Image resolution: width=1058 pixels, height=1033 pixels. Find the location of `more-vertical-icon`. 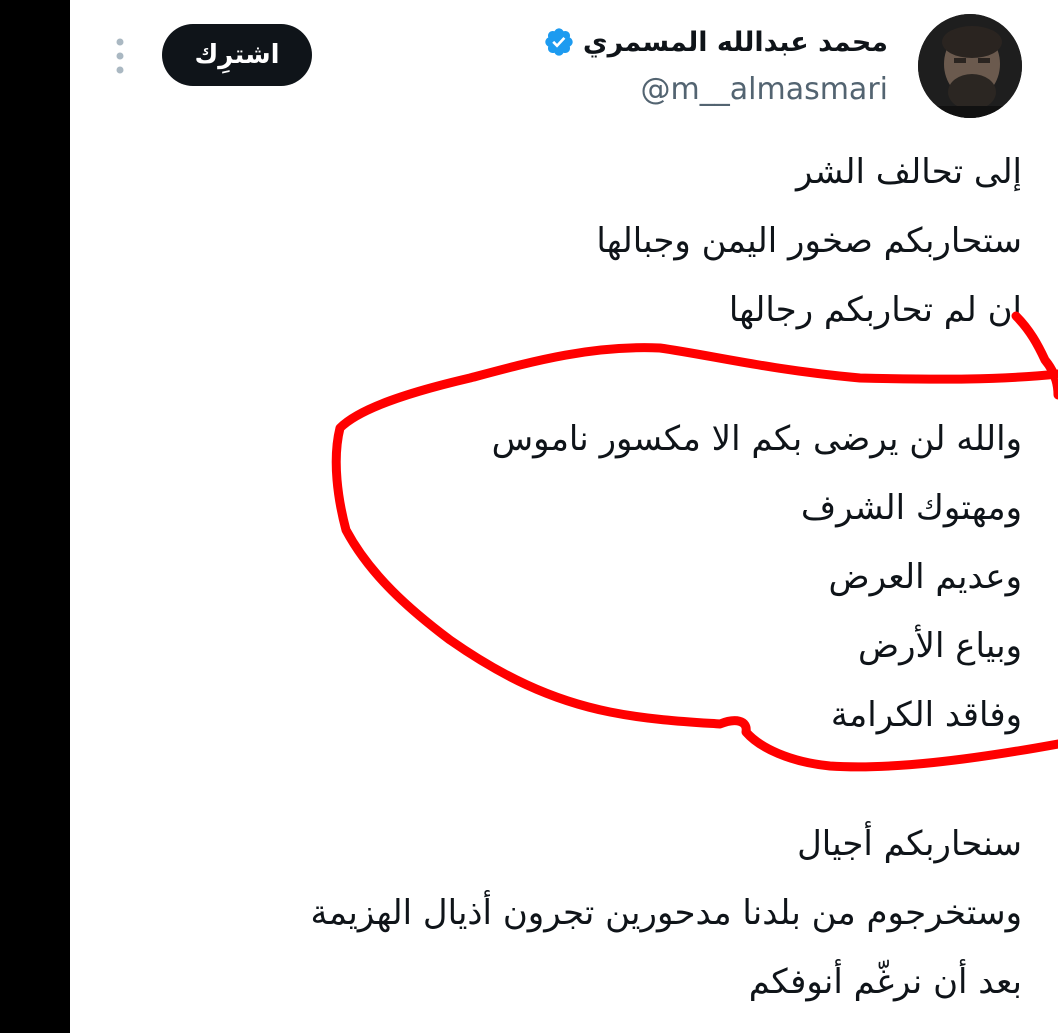

more-vertical-icon is located at coordinates (120, 56).